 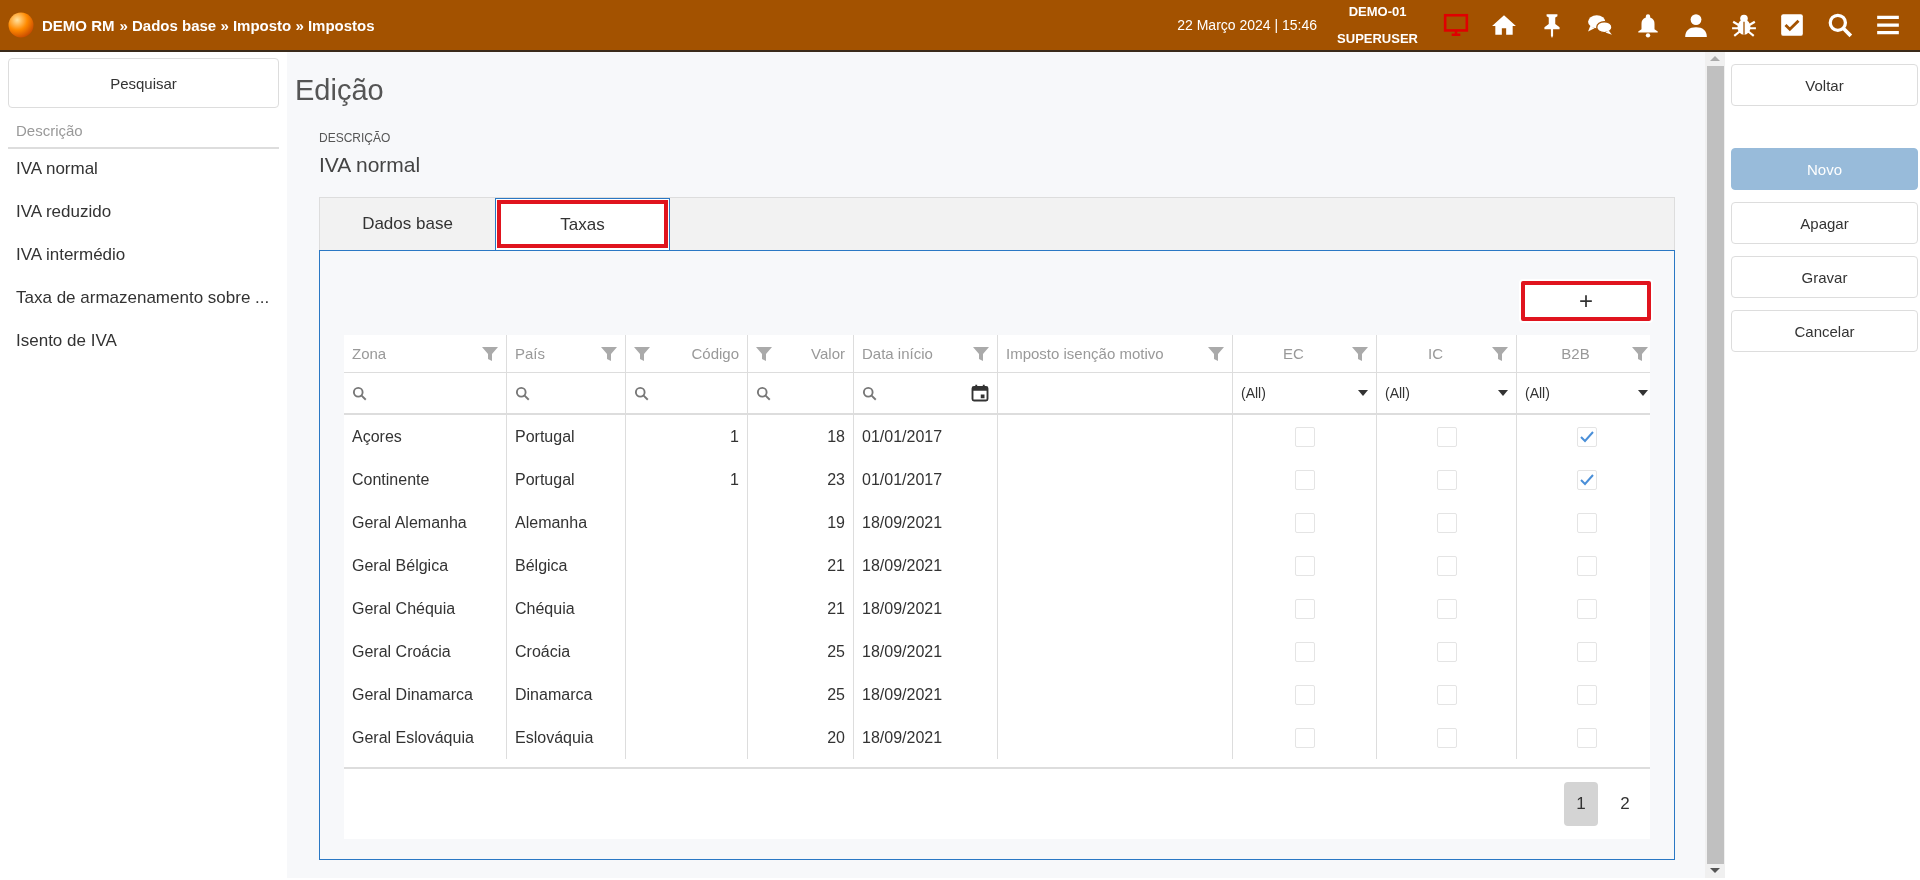 I want to click on table-cell: Alemanha, so click(x=551, y=522).